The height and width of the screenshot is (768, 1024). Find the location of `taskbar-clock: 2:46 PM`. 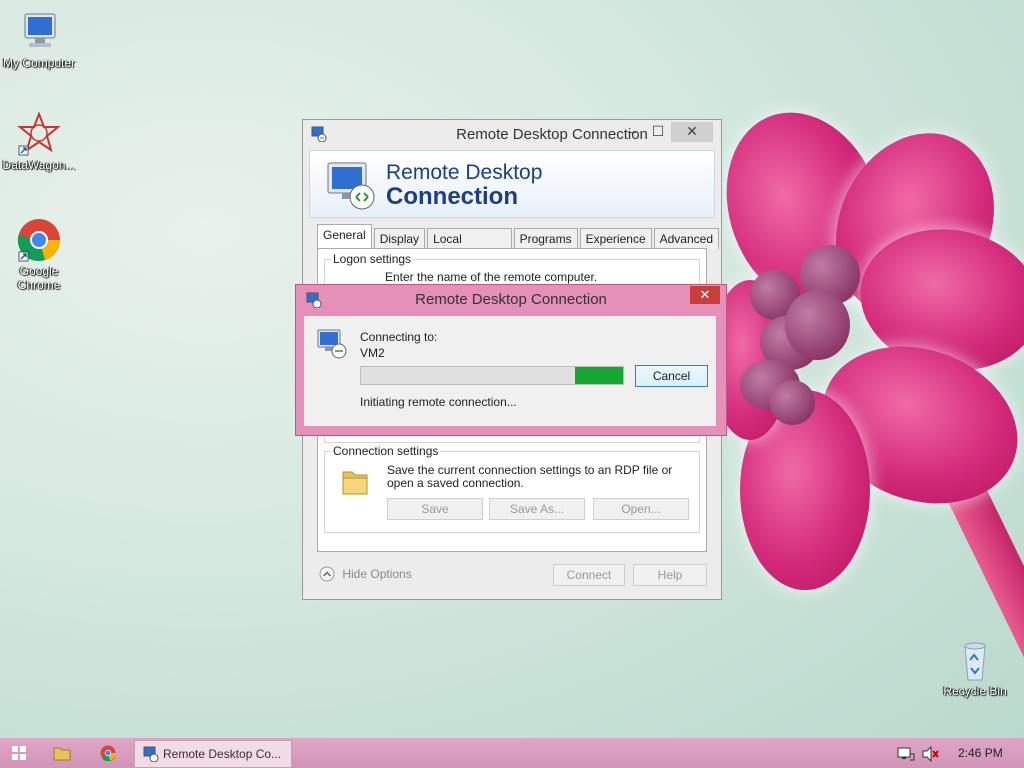

taskbar-clock: 2:46 PM is located at coordinates (980, 753).